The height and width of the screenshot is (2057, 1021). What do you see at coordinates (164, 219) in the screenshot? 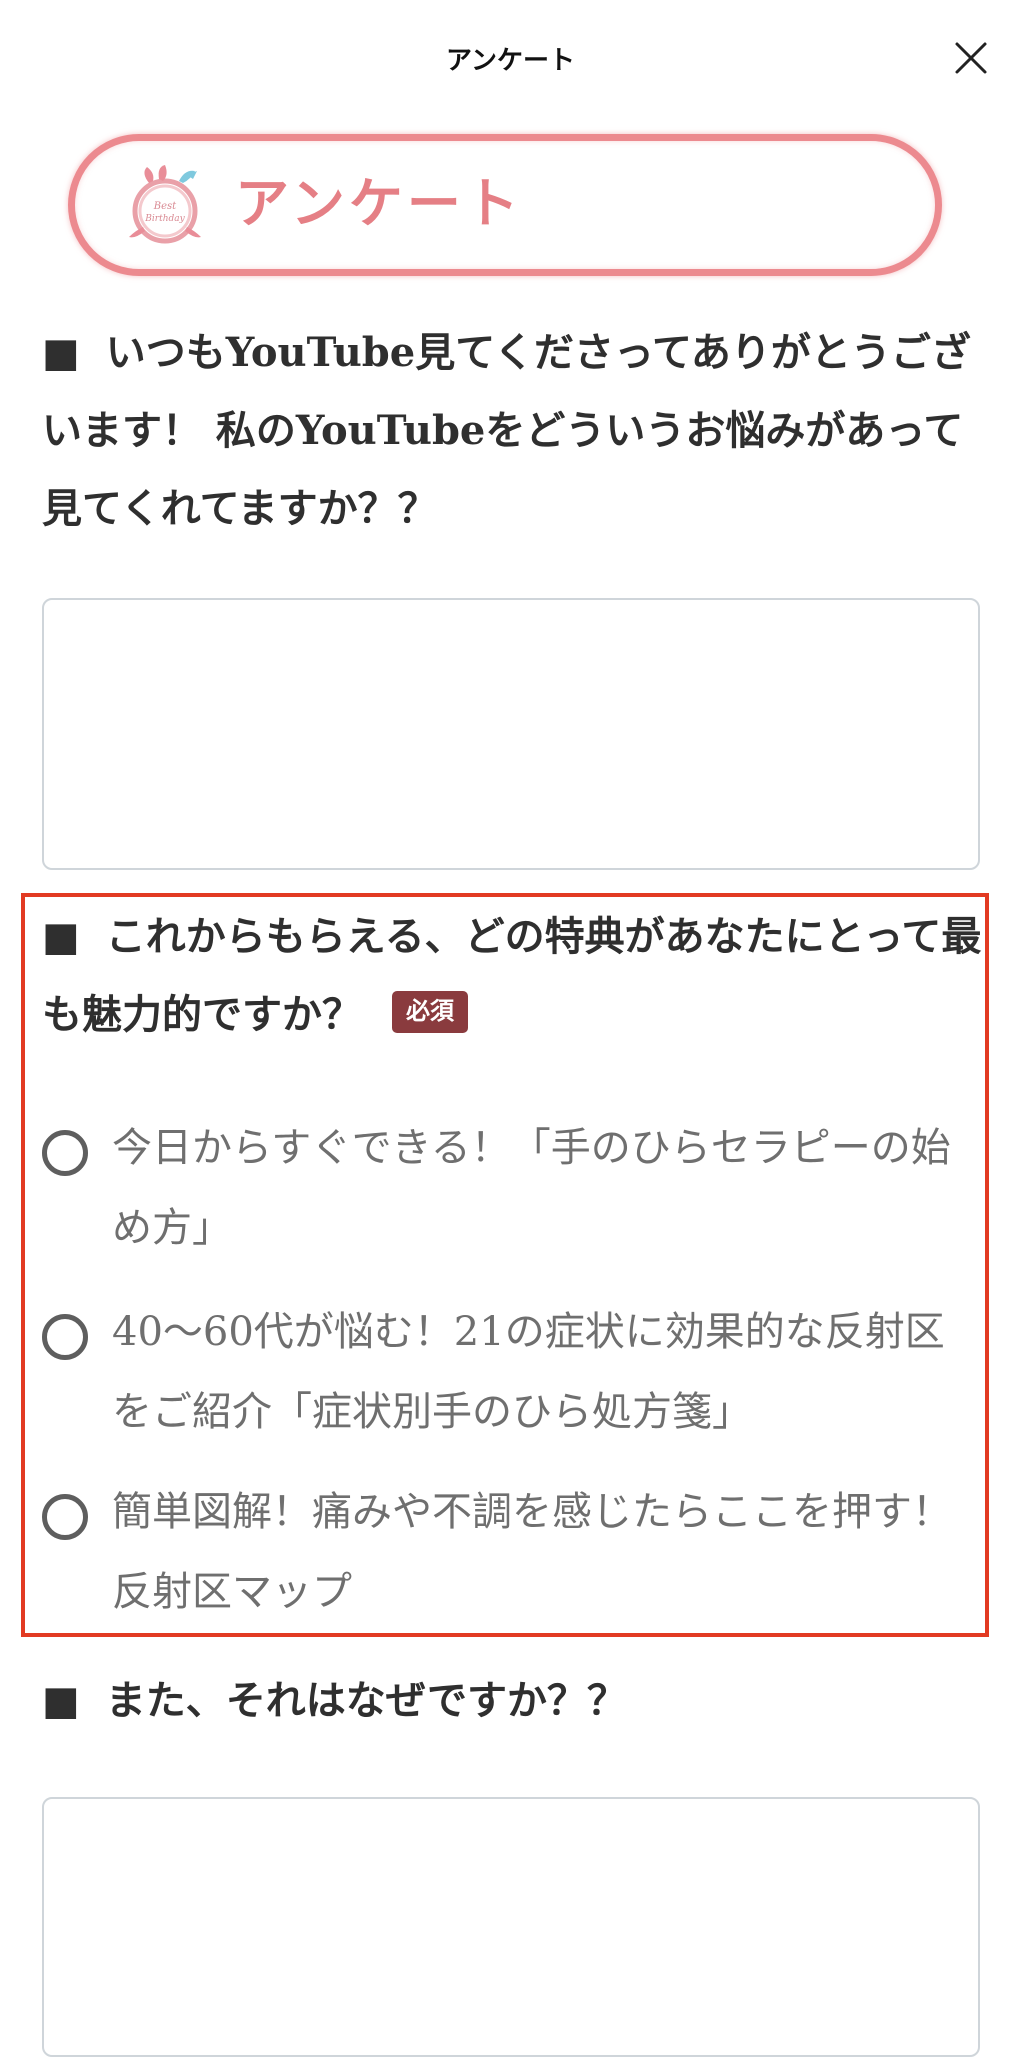
I see `logo-text-birthday: Birthday` at bounding box center [164, 219].